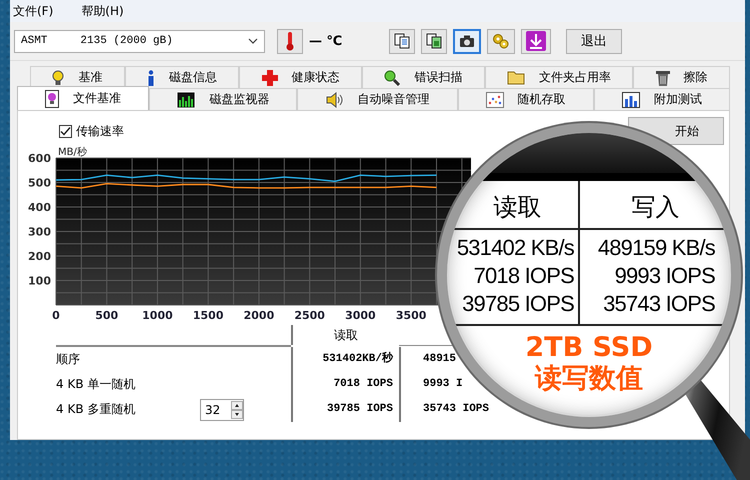 The image size is (750, 480). What do you see at coordinates (589, 378) in the screenshot?
I see `caption-text: 读写数值` at bounding box center [589, 378].